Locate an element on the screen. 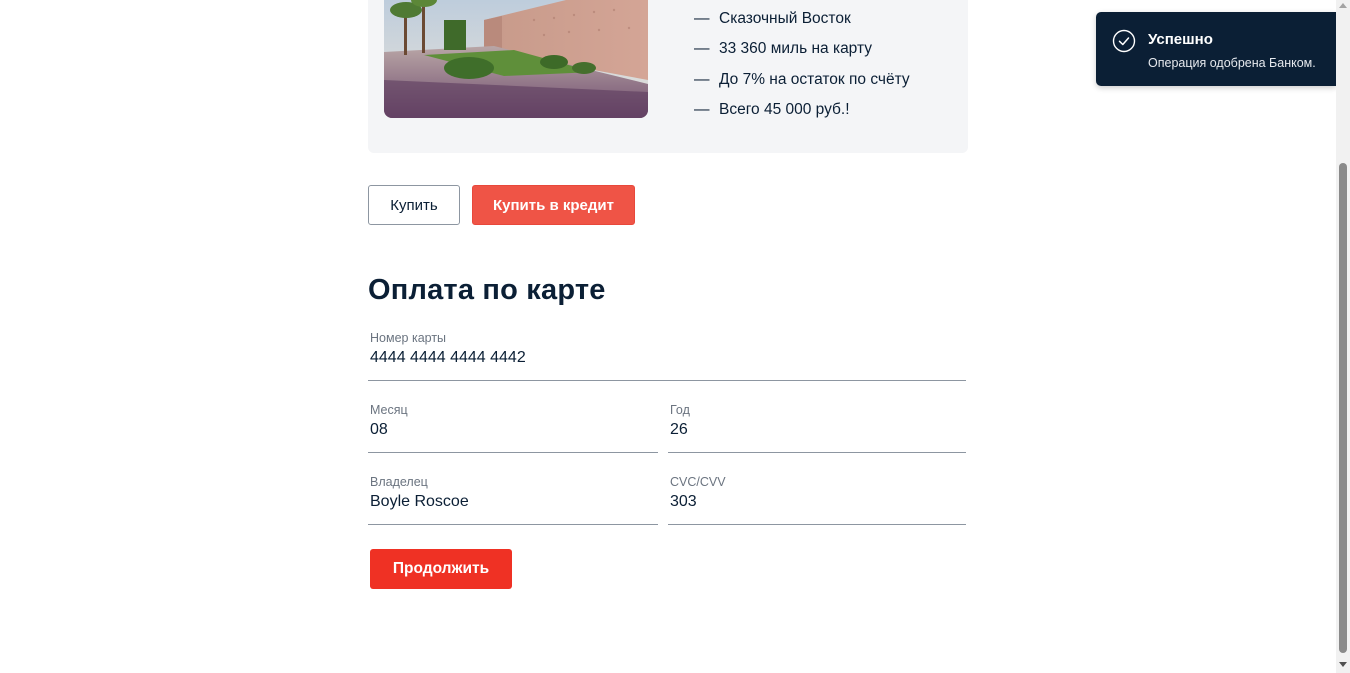 This screenshot has width=1350, height=673. offer-feature: — Сказочный Восток is located at coordinates (802, 19).